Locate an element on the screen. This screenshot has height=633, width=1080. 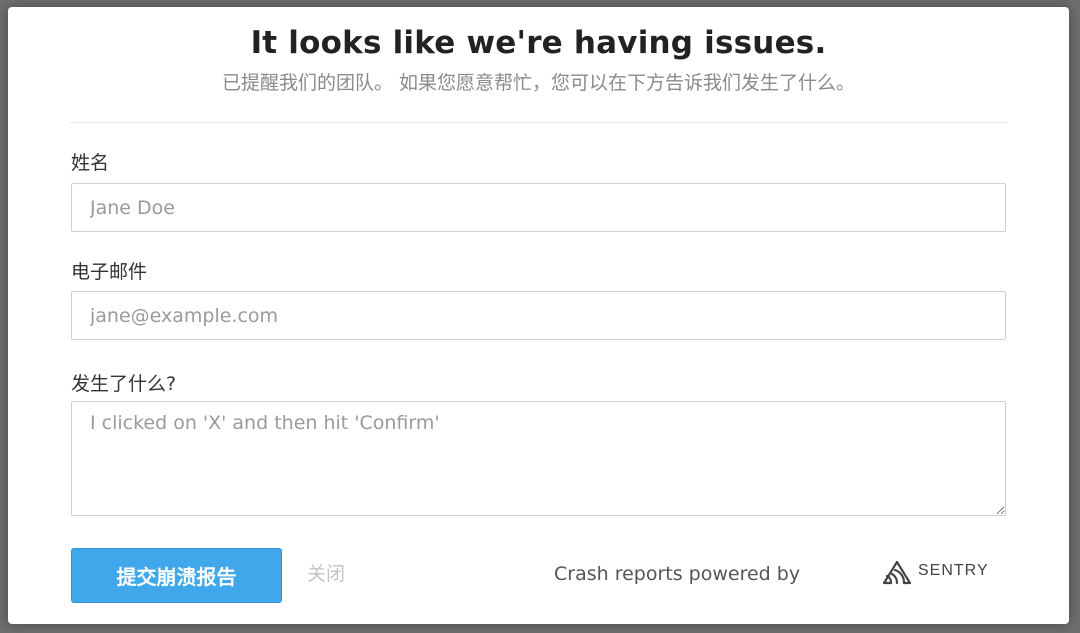
submit-crash-report-button: 提交崩溃报告 is located at coordinates (176, 575).